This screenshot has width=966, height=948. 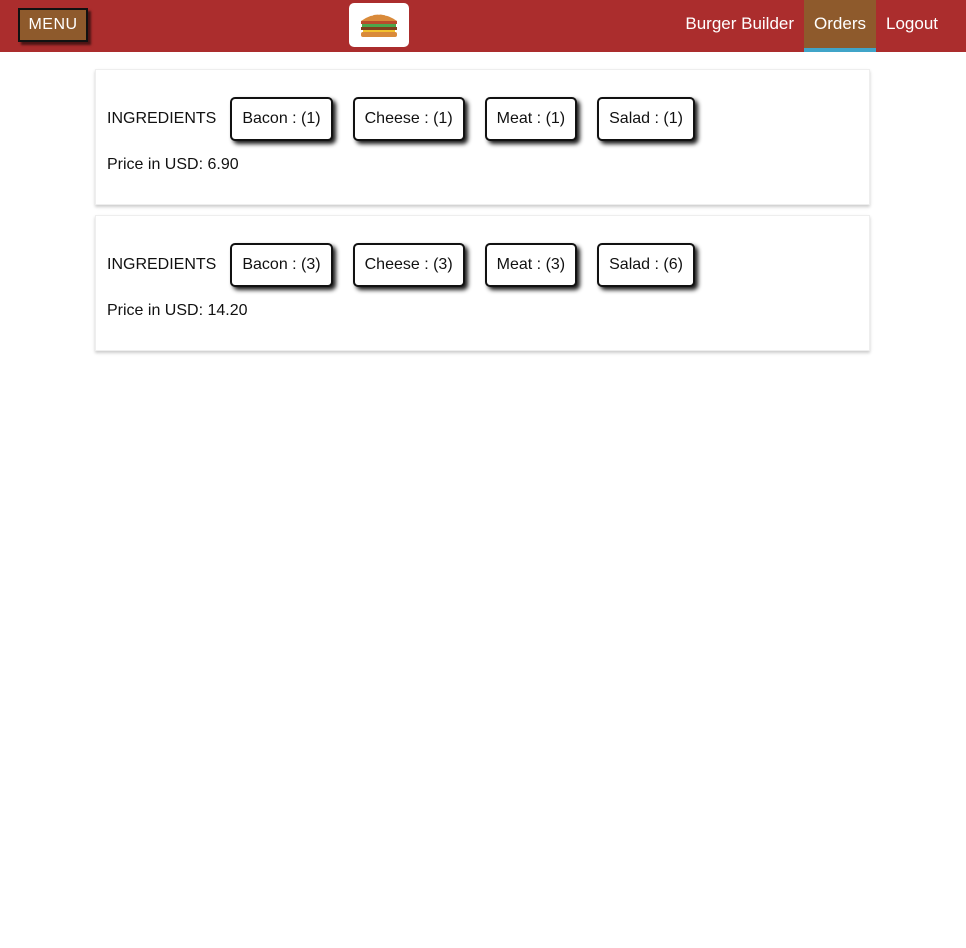 I want to click on ingredient-bacon: Bacon : (3), so click(x=281, y=265).